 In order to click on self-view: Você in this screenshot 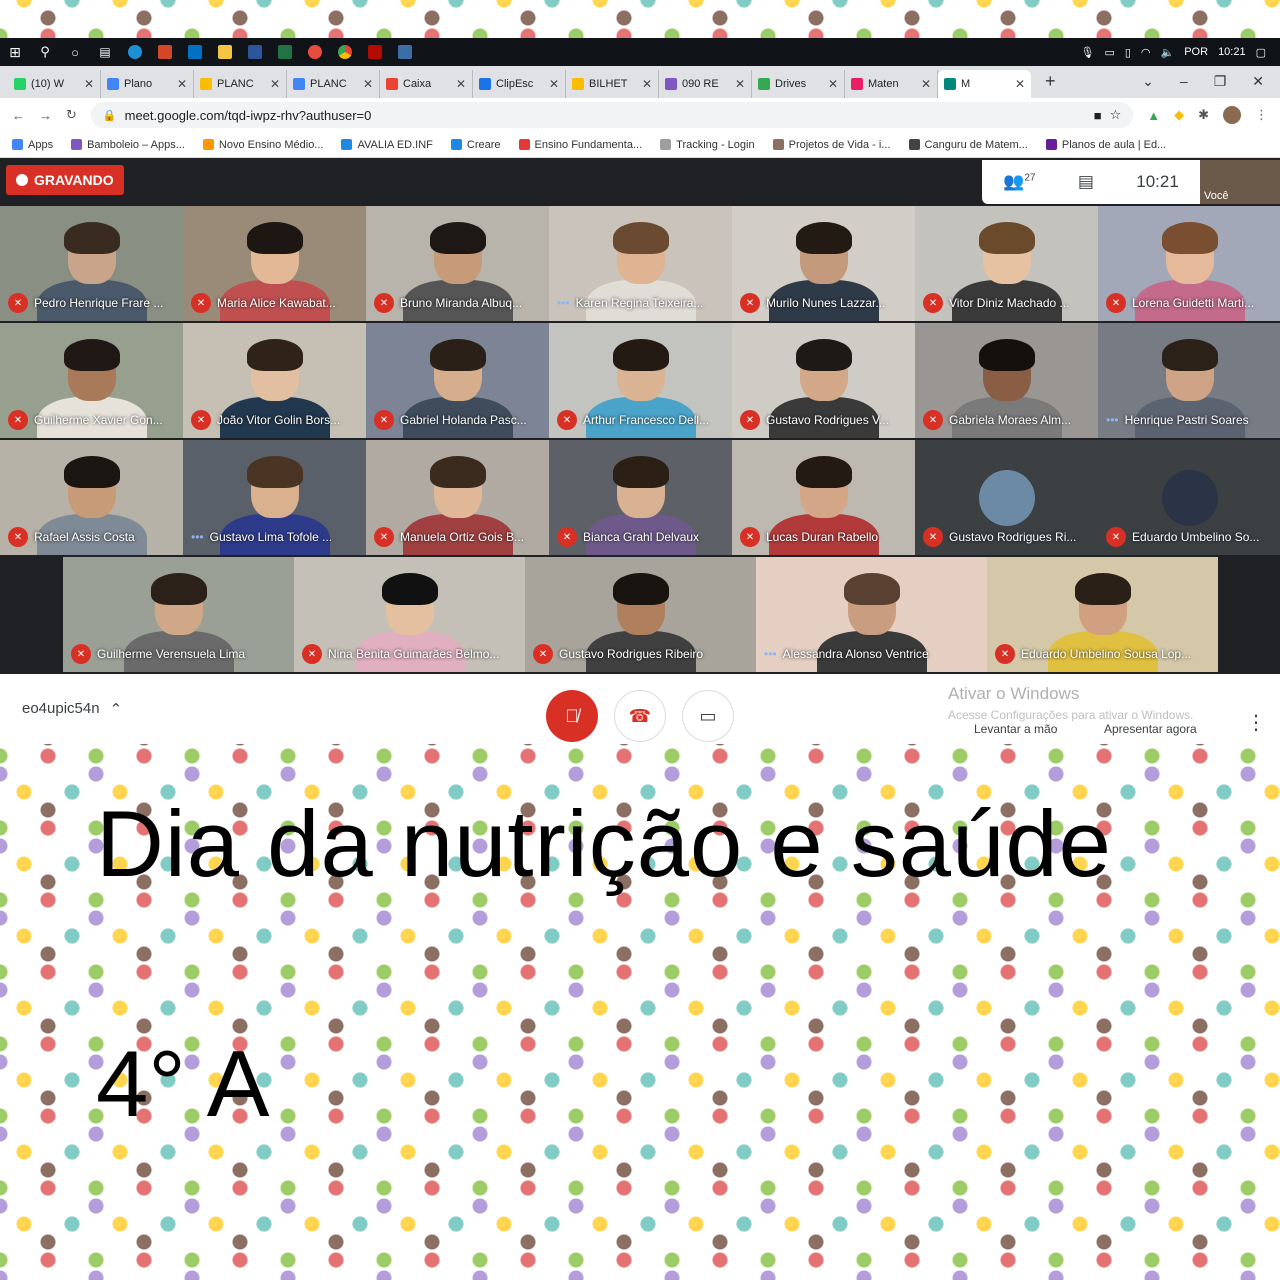, I will do `click(1240, 182)`.